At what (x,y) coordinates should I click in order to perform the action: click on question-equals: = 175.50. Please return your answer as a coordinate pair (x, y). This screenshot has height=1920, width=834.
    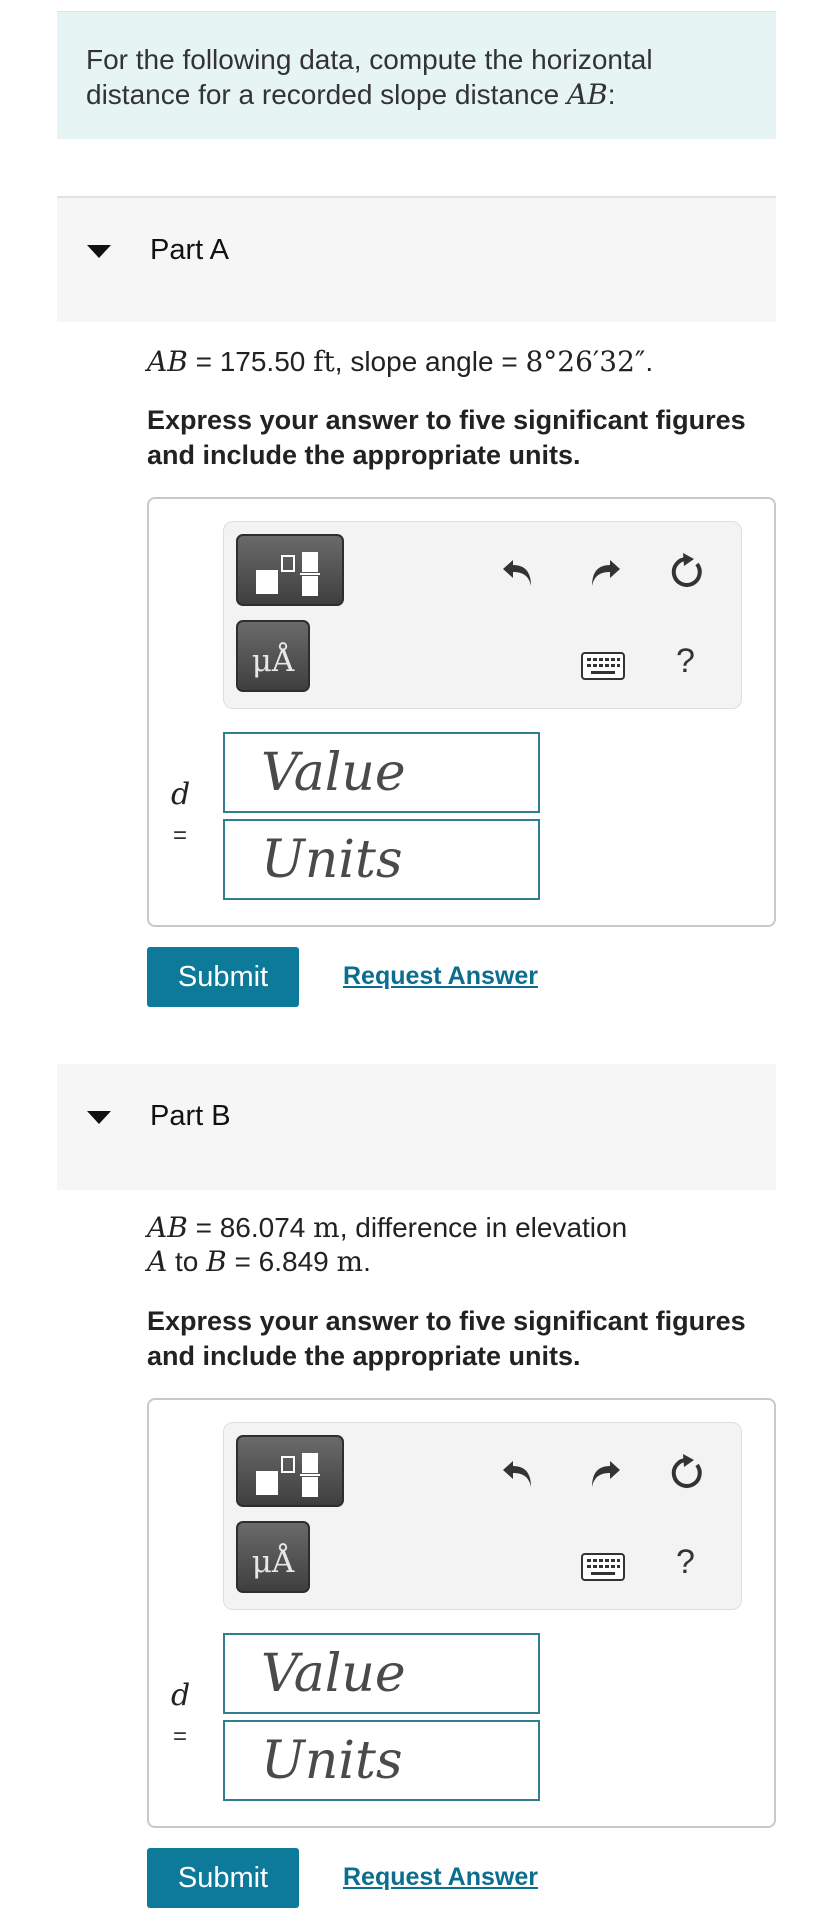
    Looking at the image, I should click on (250, 361).